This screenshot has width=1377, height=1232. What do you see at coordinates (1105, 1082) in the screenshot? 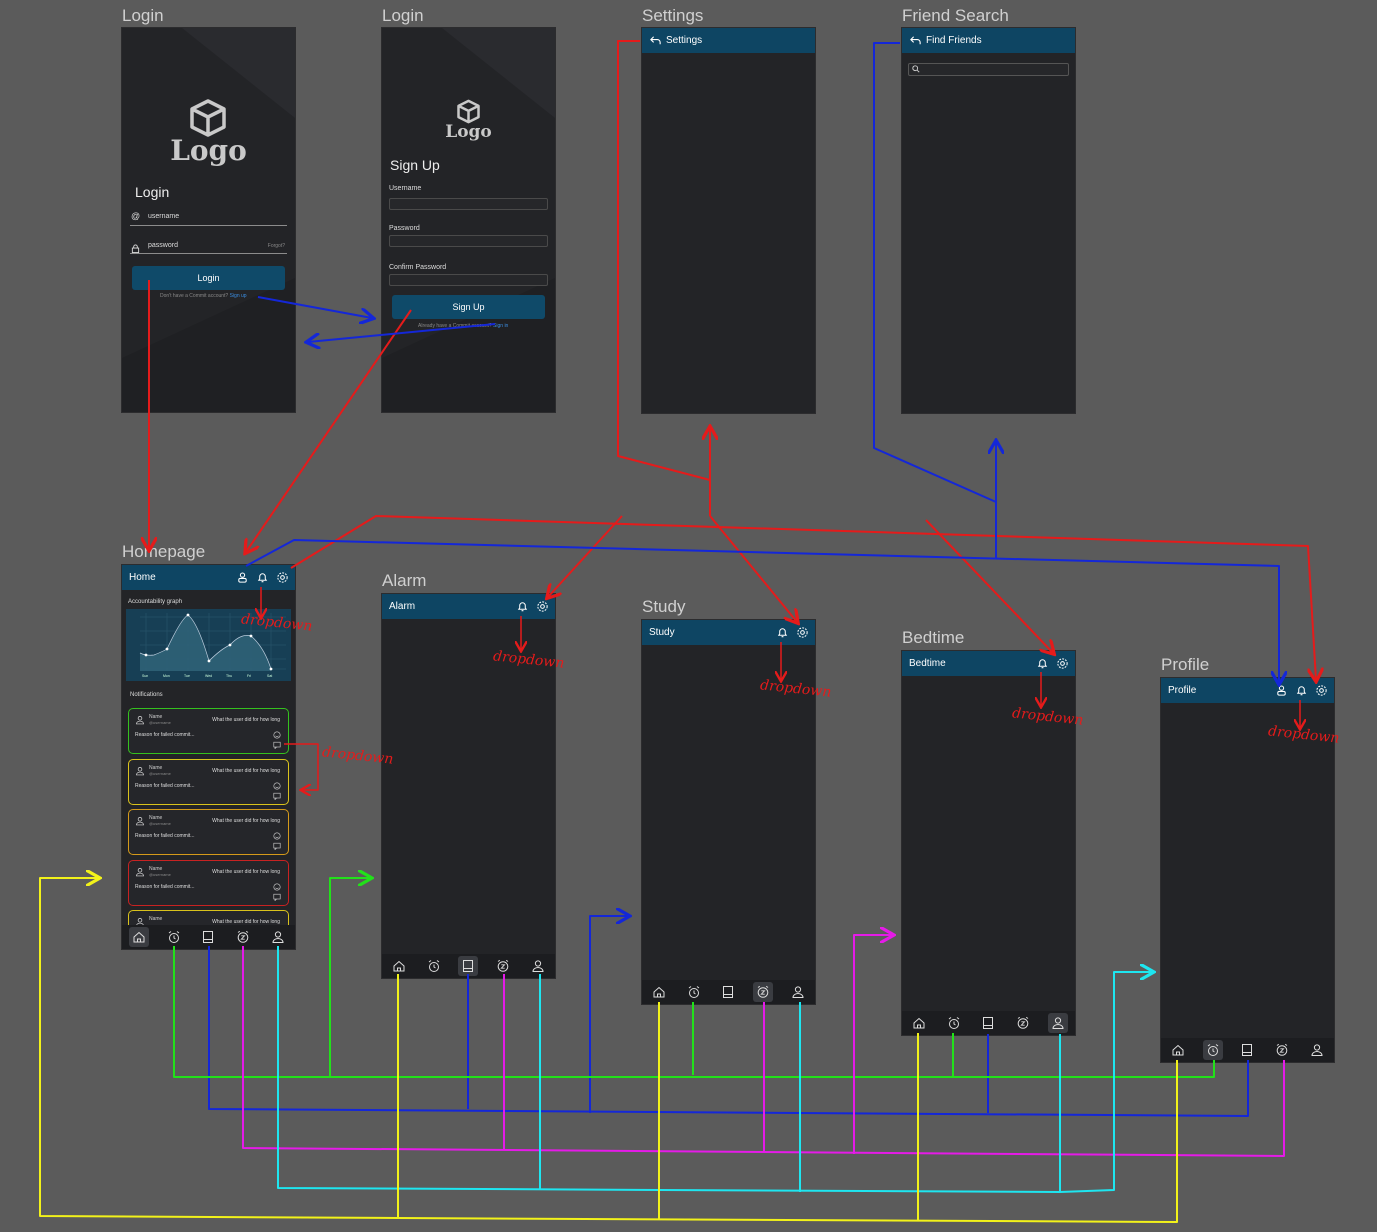
I see `arrow-to-profile` at bounding box center [1105, 1082].